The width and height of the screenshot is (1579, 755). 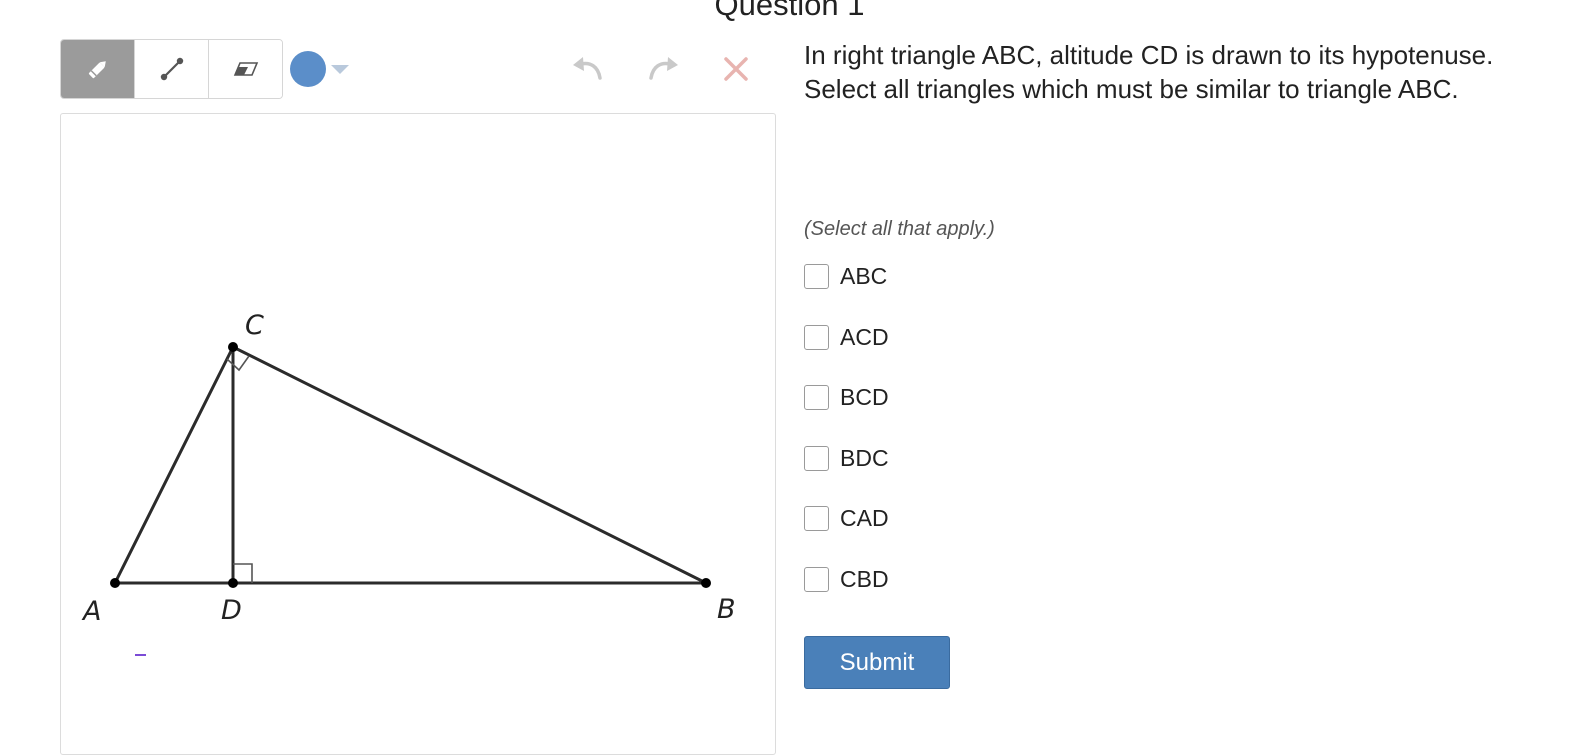 I want to click on undo-icon, so click(x=587, y=68).